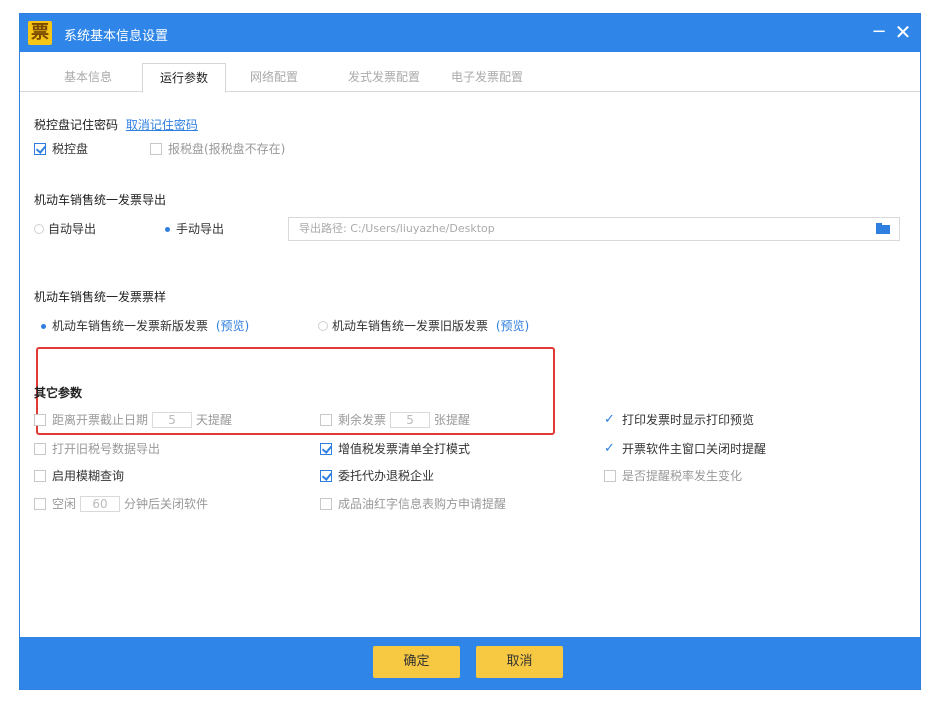 Image resolution: width=938 pixels, height=704 pixels. What do you see at coordinates (151, 326) in the screenshot?
I see `new-invoice-label: 机动车销售统一发票新版发票 (预览)` at bounding box center [151, 326].